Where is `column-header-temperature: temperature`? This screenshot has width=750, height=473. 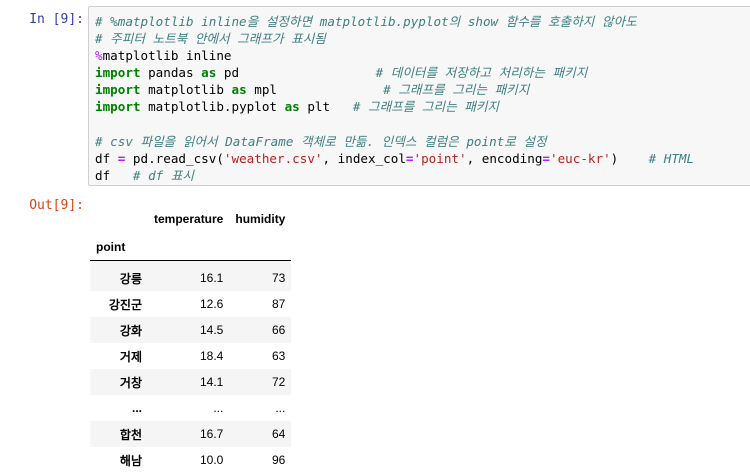 column-header-temperature: temperature is located at coordinates (189, 219).